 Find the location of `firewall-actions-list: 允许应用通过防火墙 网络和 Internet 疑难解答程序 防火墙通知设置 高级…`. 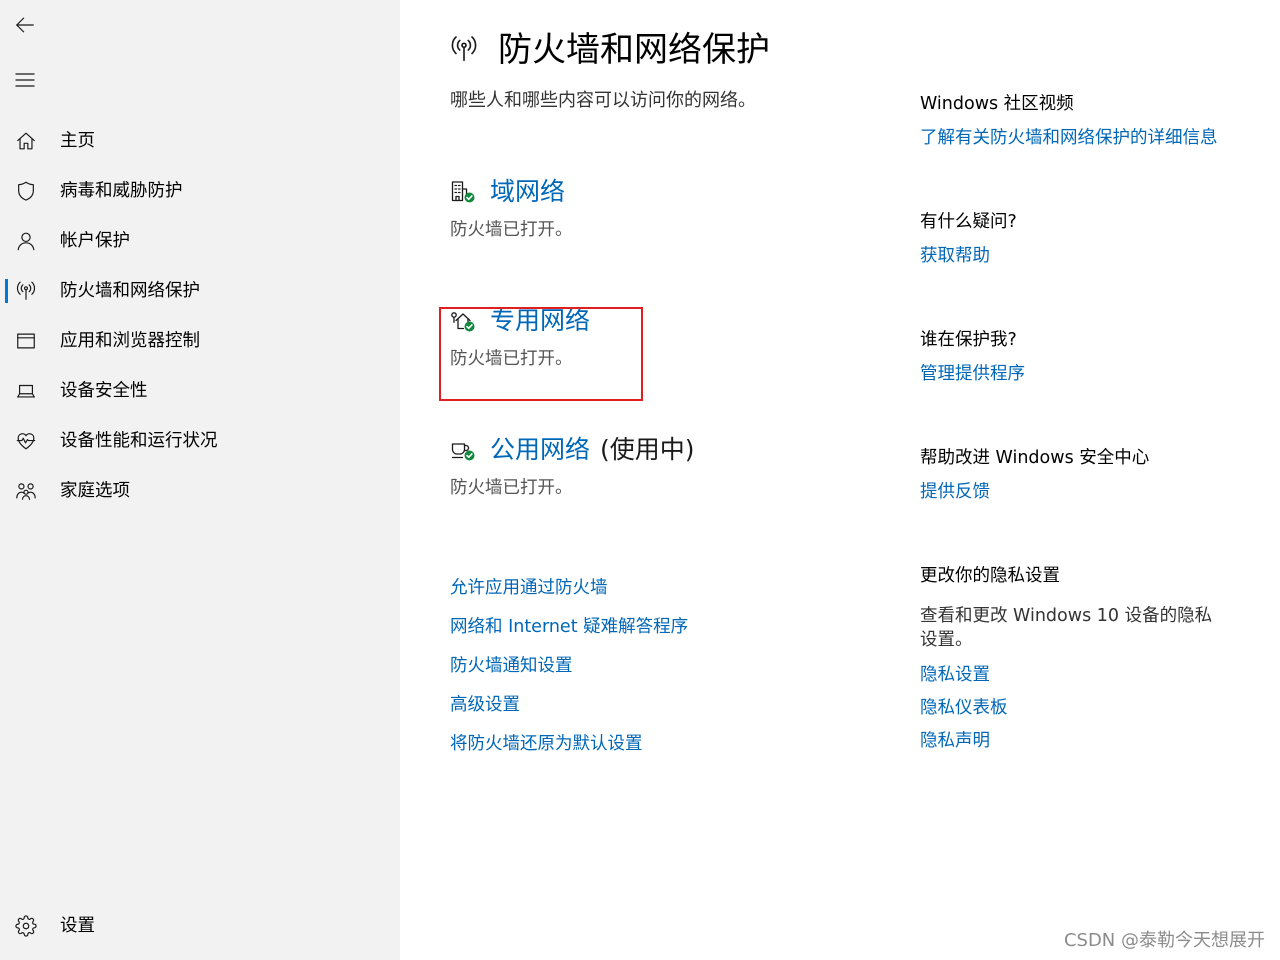

firewall-actions-list: 允许应用通过防火墙 网络和 Internet 疑难解答程序 防火墙通知设置 高级… is located at coordinates (650, 673).